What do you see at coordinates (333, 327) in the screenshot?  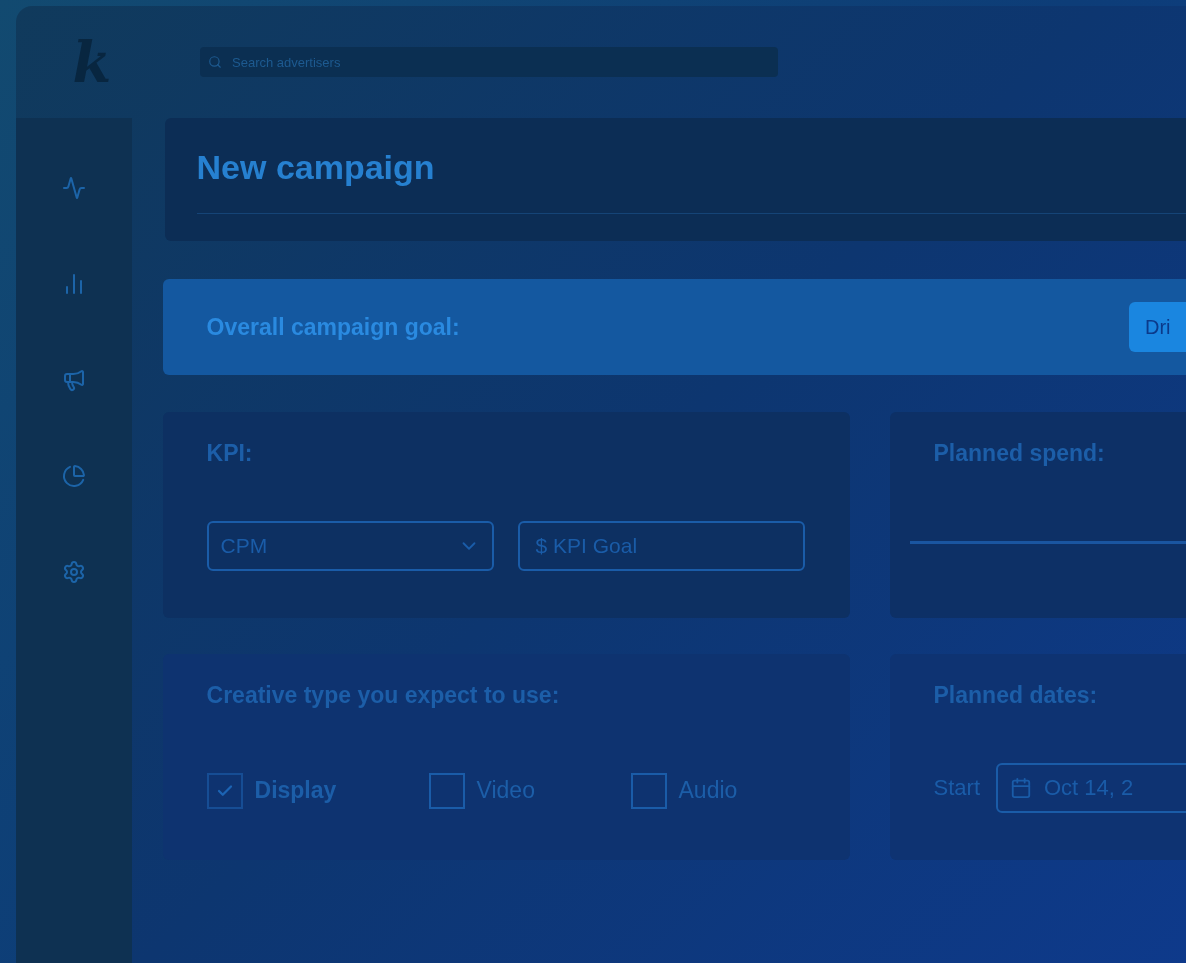 I see `goal-label: Overall campaign goal:` at bounding box center [333, 327].